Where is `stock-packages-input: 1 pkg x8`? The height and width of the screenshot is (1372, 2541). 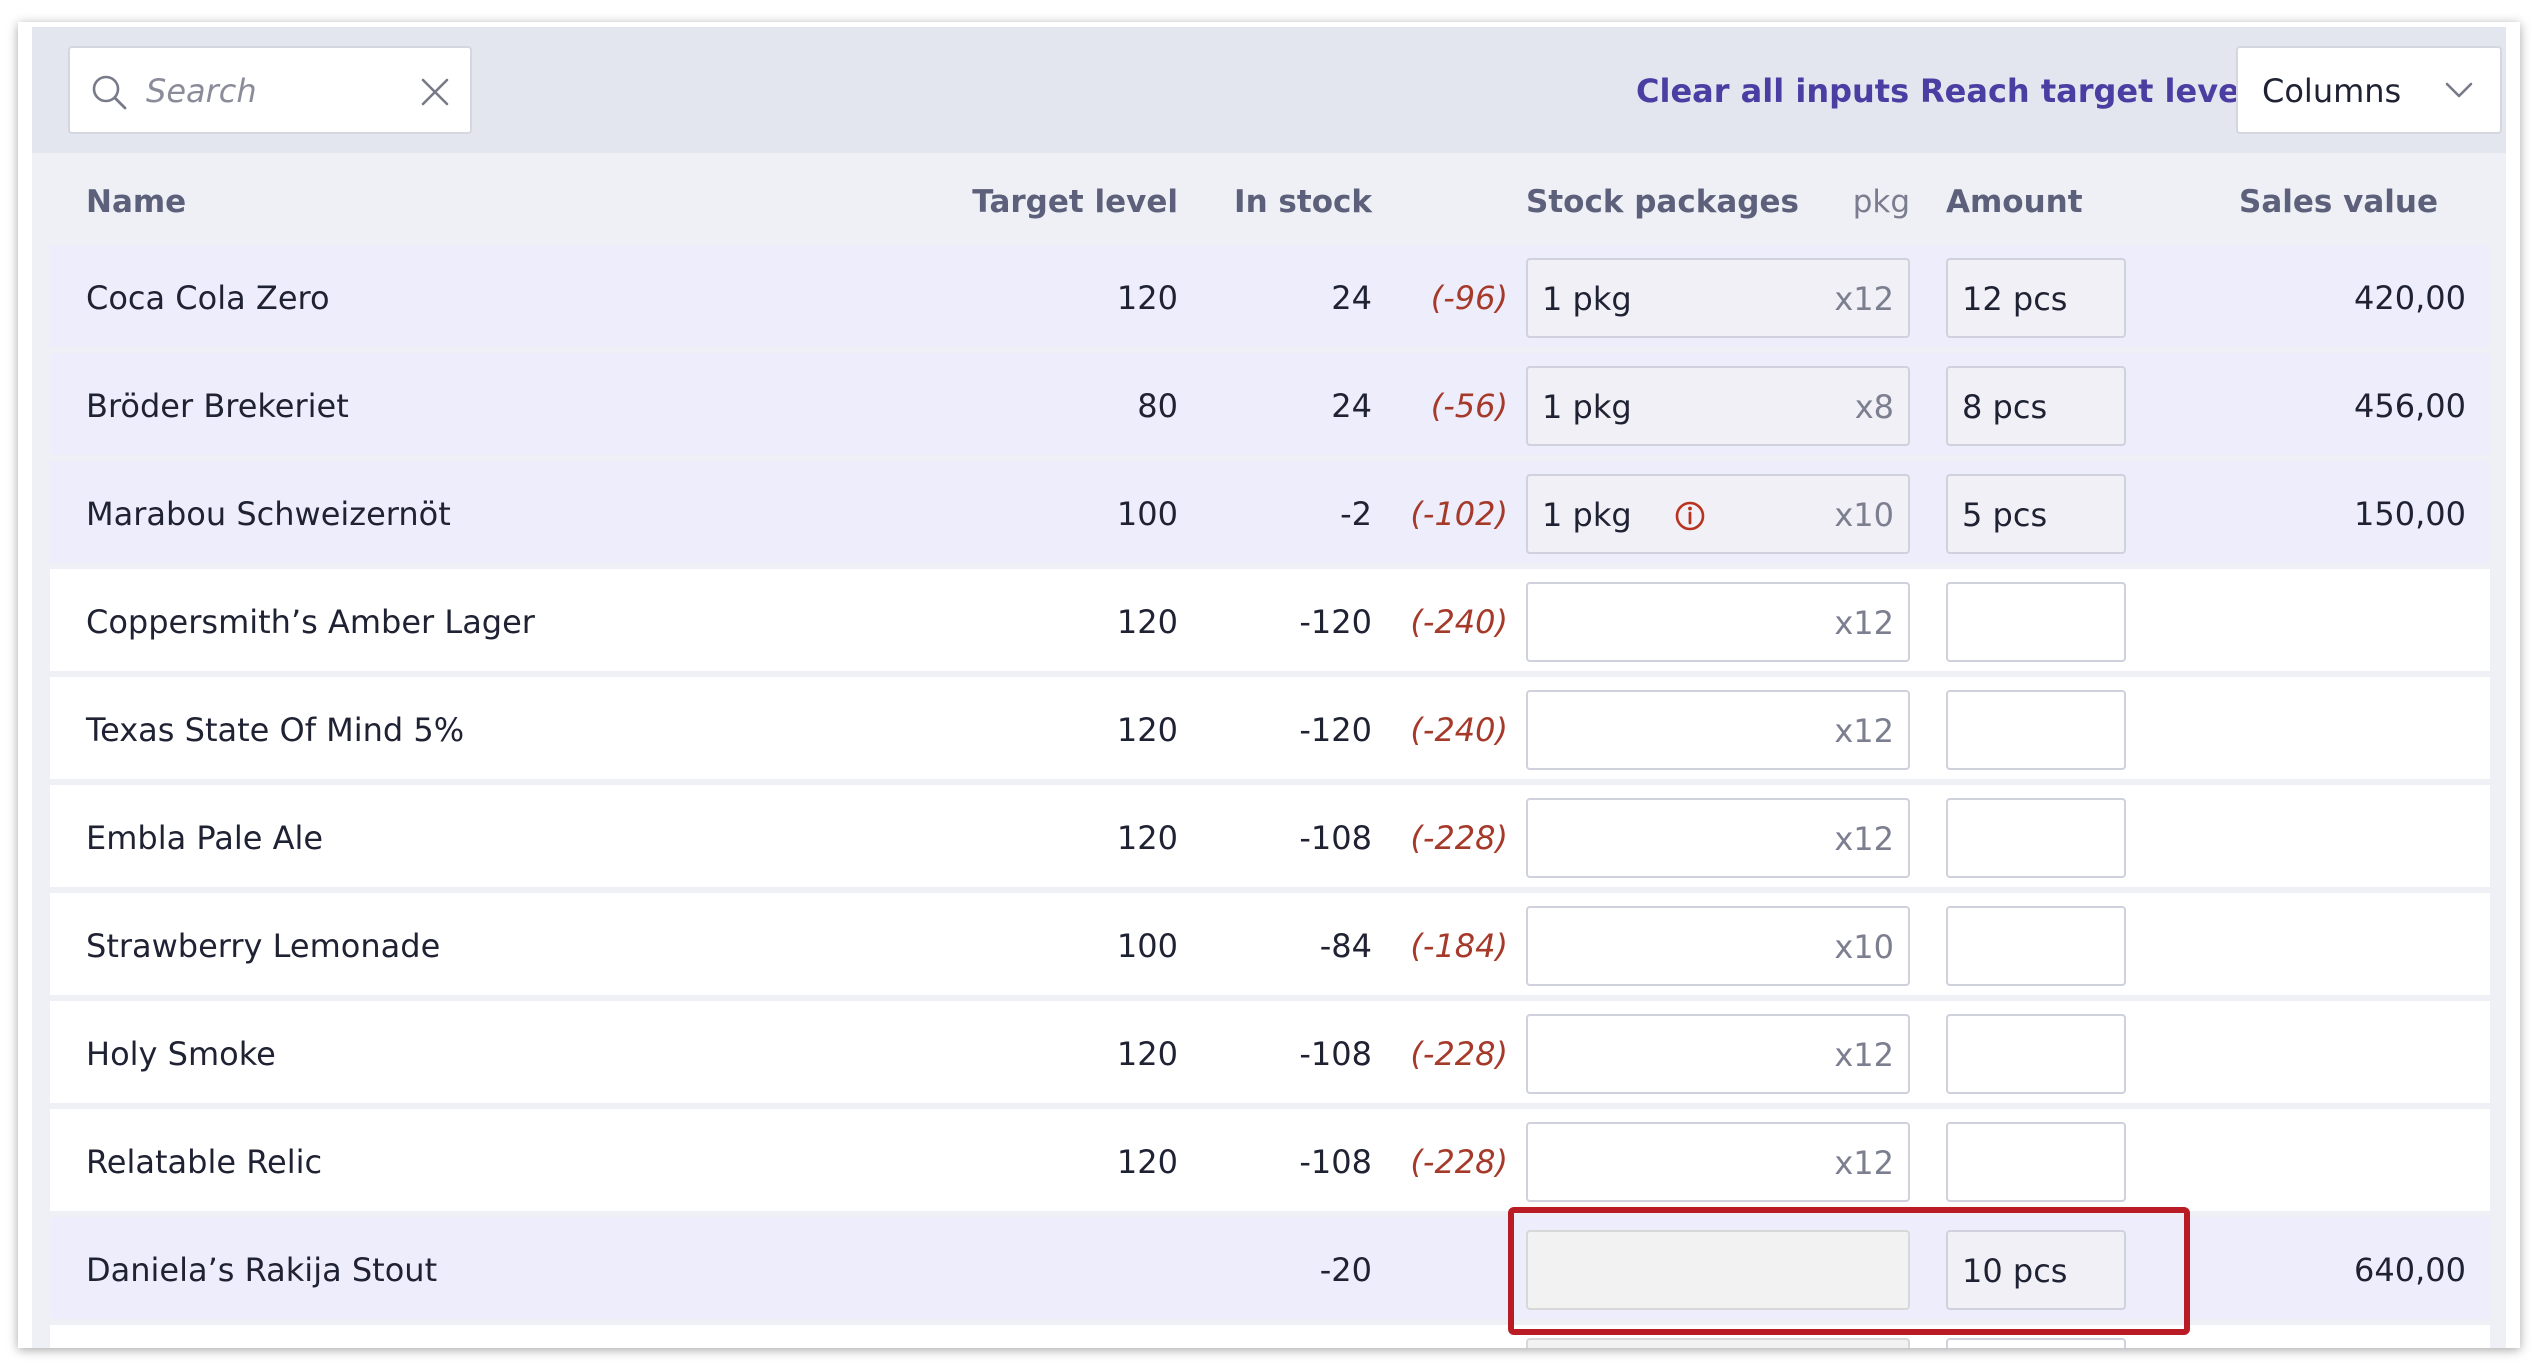 stock-packages-input: 1 pkg x8 is located at coordinates (1718, 406).